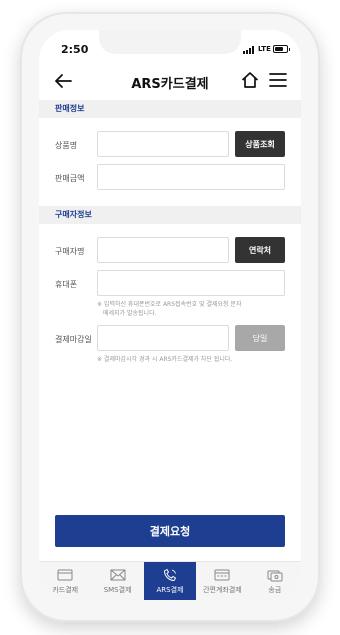  I want to click on sale-amount-input, so click(191, 177).